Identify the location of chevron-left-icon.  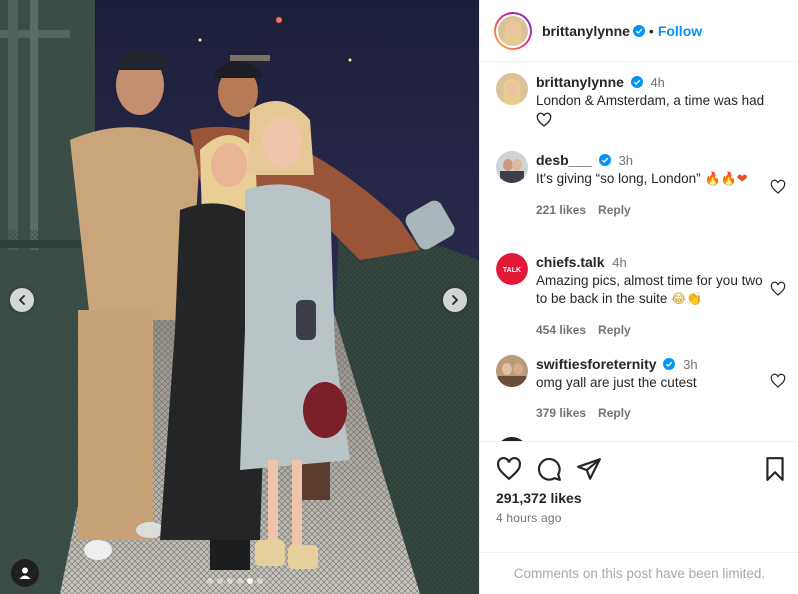
(21, 300).